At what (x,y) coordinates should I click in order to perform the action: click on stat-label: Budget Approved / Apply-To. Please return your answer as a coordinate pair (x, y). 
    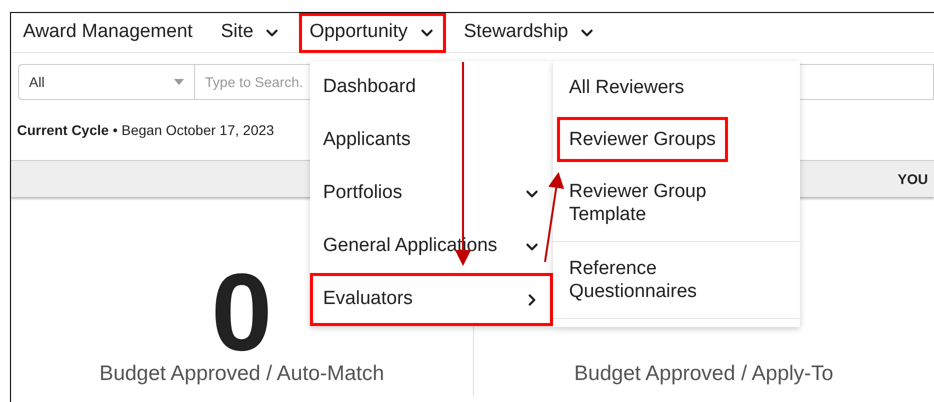
    Looking at the image, I should click on (704, 373).